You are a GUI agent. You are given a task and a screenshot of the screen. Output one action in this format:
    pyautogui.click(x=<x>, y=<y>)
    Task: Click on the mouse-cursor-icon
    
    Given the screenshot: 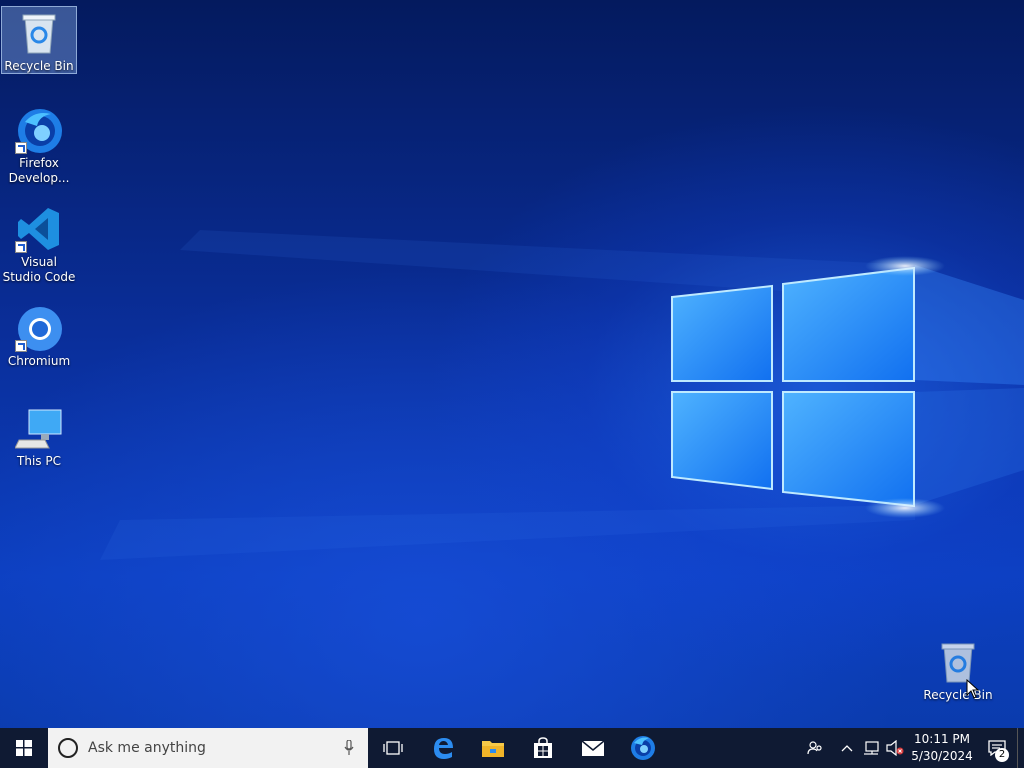 What is the action you would take?
    pyautogui.click(x=973, y=689)
    